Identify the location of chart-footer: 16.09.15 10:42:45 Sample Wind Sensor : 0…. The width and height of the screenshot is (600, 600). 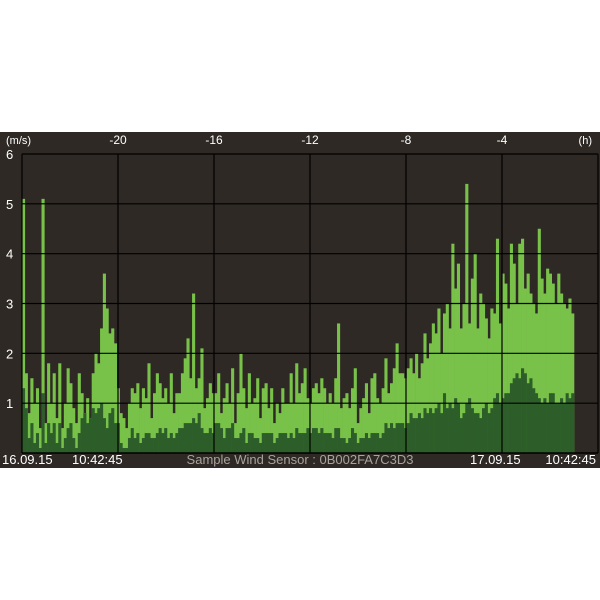
(299, 459).